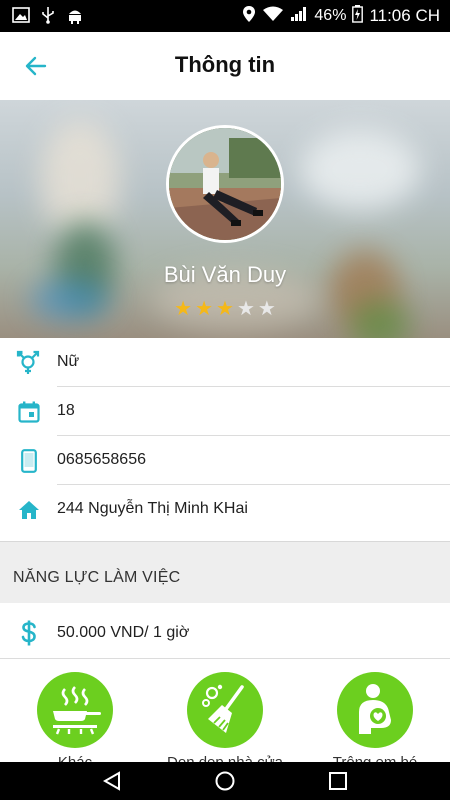  I want to click on home-icon, so click(29, 510).